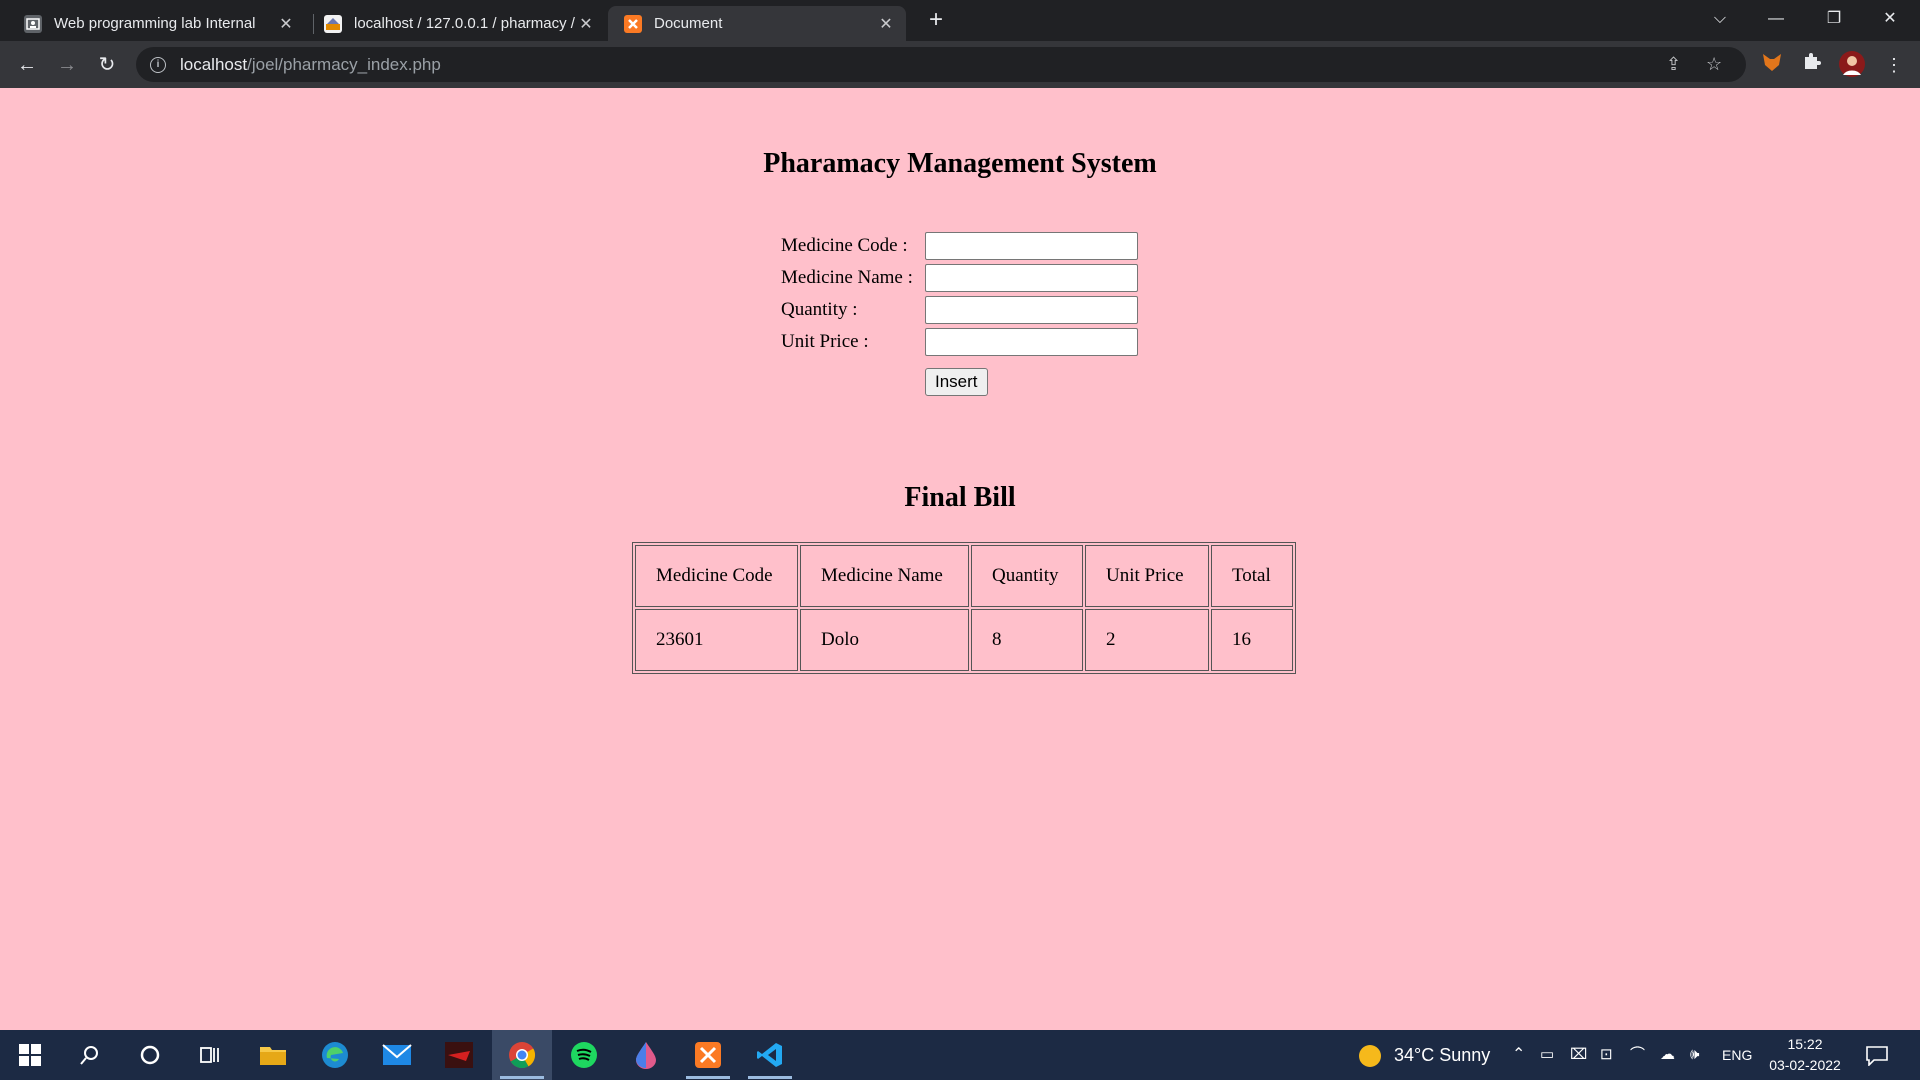 Image resolution: width=1920 pixels, height=1080 pixels. Describe the element at coordinates (1637, 1055) in the screenshot. I see `wifi-icon: ⌒` at that location.